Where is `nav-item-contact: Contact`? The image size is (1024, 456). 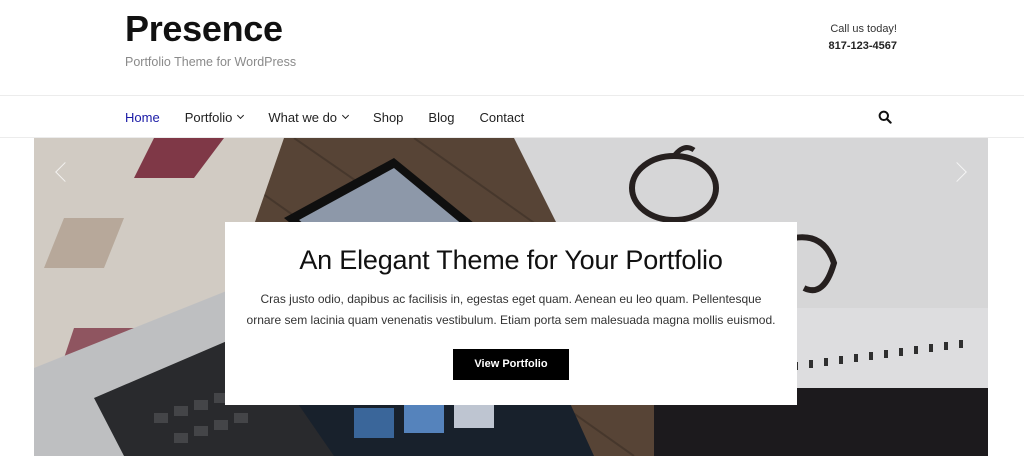
nav-item-contact: Contact is located at coordinates (501, 117).